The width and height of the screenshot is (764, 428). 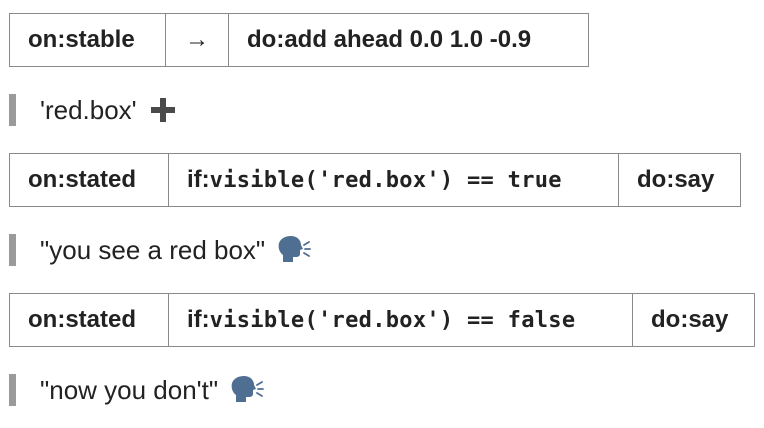 I want to click on trigger-cell: on:stable, so click(x=88, y=40).